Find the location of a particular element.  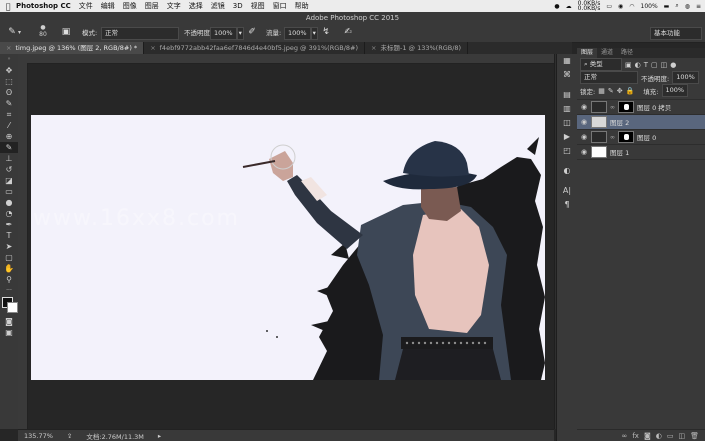

menu-select: 选择 is located at coordinates (196, 6).